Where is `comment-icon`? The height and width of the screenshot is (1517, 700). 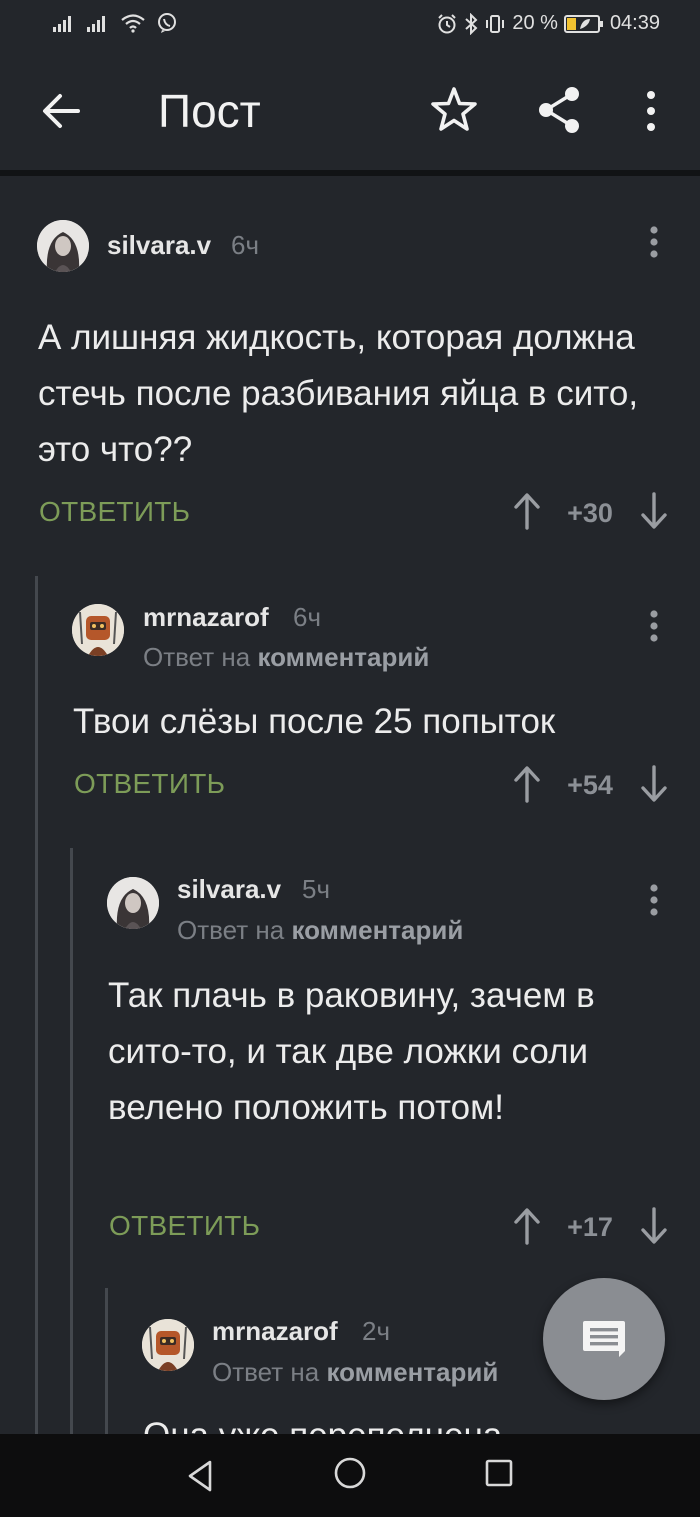 comment-icon is located at coordinates (604, 1339).